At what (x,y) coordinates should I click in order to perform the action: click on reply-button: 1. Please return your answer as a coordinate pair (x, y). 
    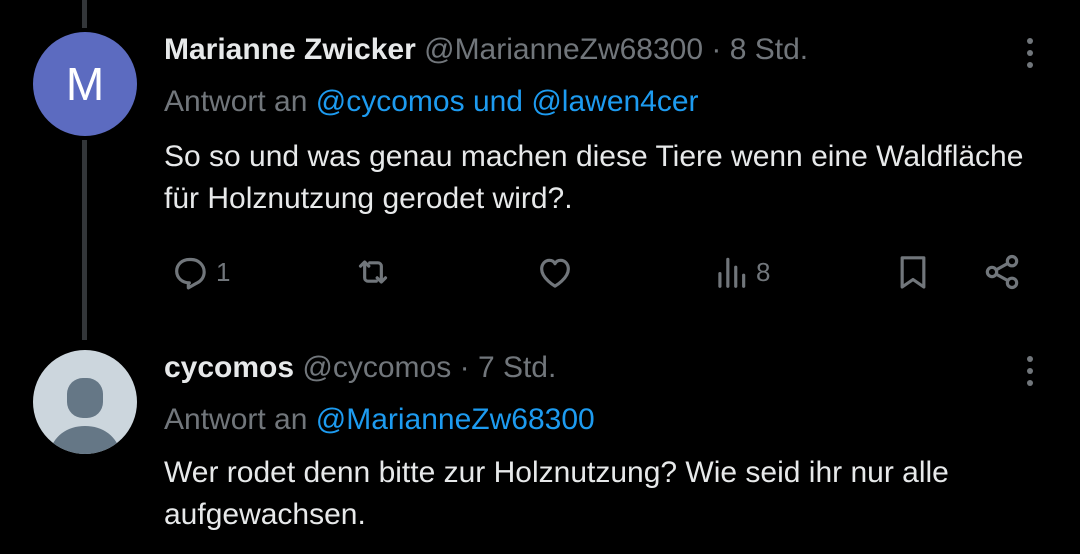
    Looking at the image, I should click on (200, 272).